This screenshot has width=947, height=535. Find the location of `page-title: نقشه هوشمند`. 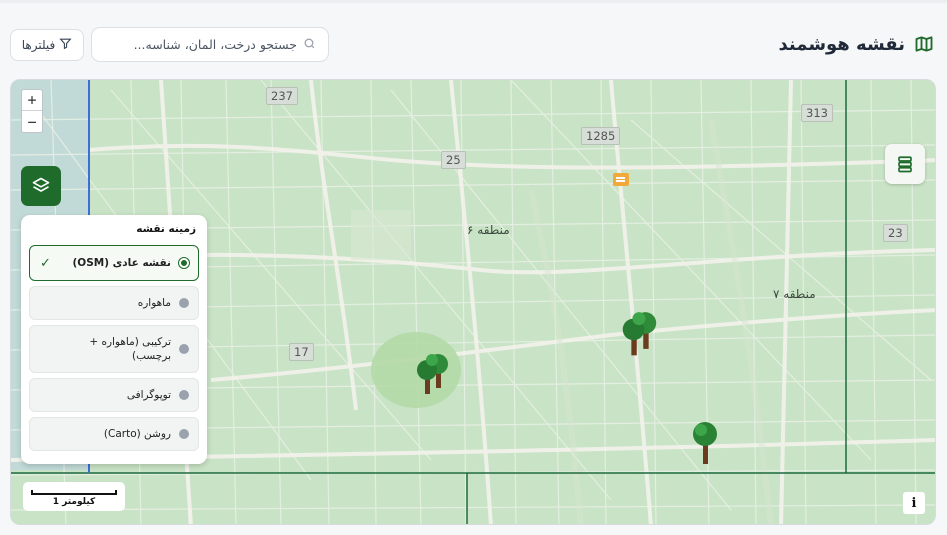

page-title: نقشه هوشمند is located at coordinates (842, 44).